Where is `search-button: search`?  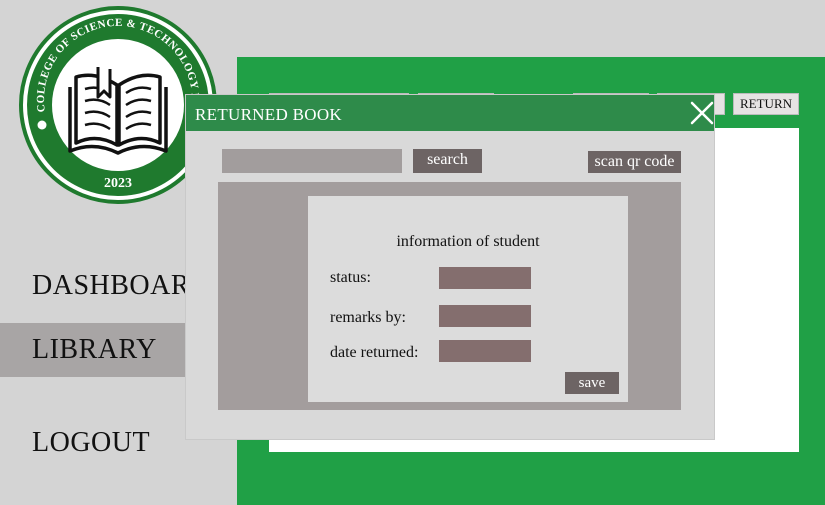
search-button: search is located at coordinates (447, 161).